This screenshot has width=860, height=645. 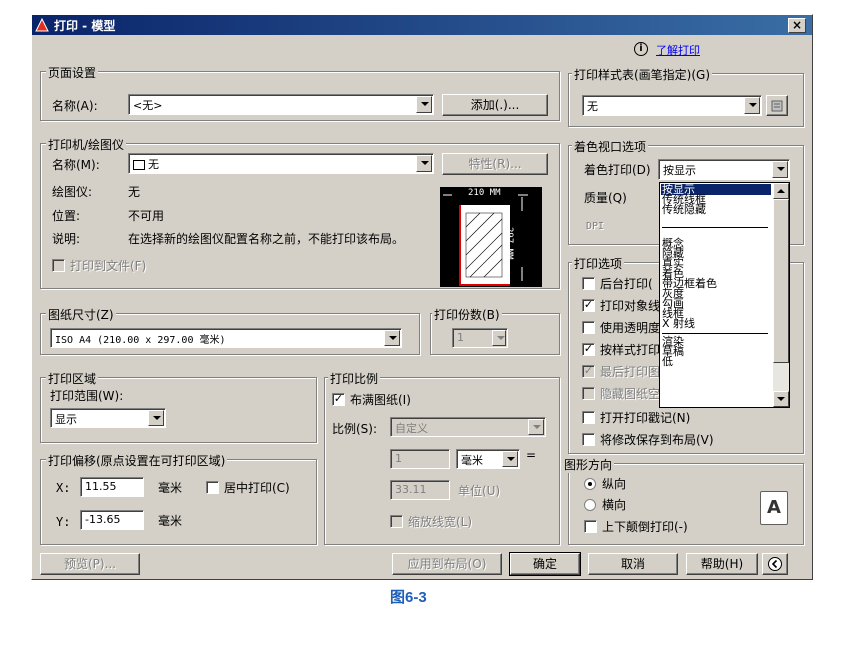 I want to click on hide-paperspace-objects-checkbox, so click(x=588, y=393).